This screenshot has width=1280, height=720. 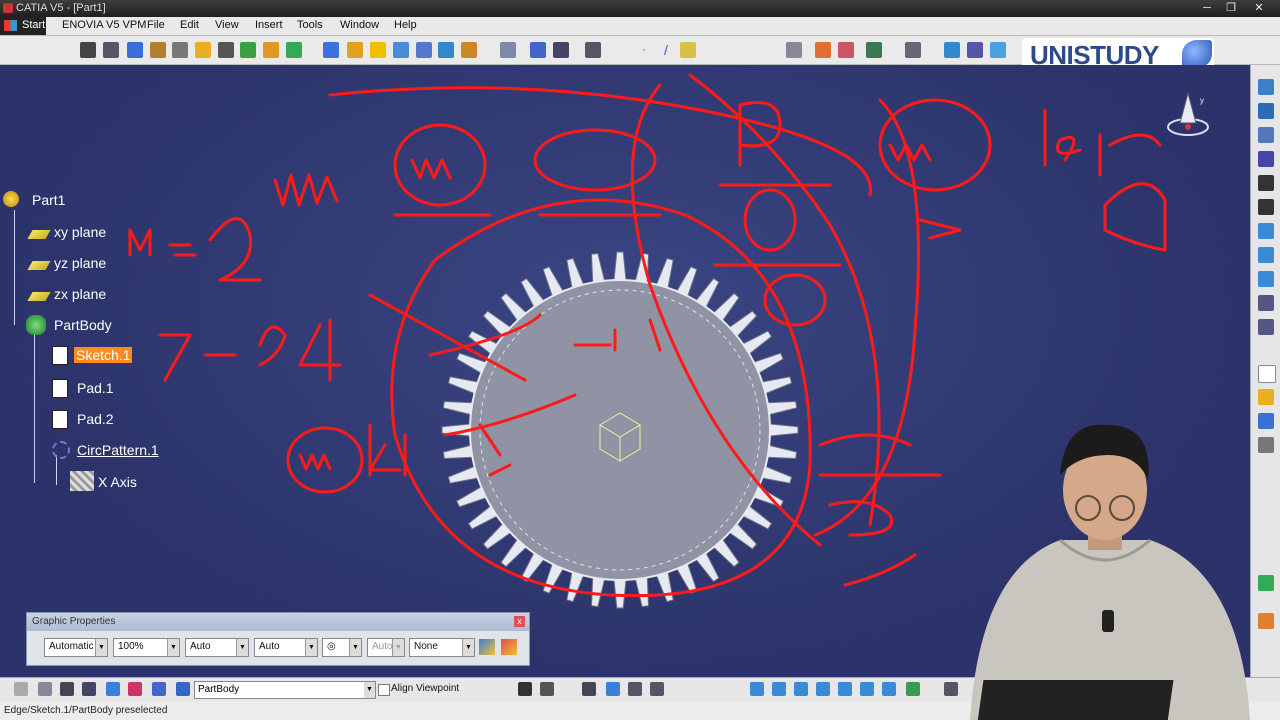 What do you see at coordinates (1259, 8) in the screenshot?
I see `close-button: ✕` at bounding box center [1259, 8].